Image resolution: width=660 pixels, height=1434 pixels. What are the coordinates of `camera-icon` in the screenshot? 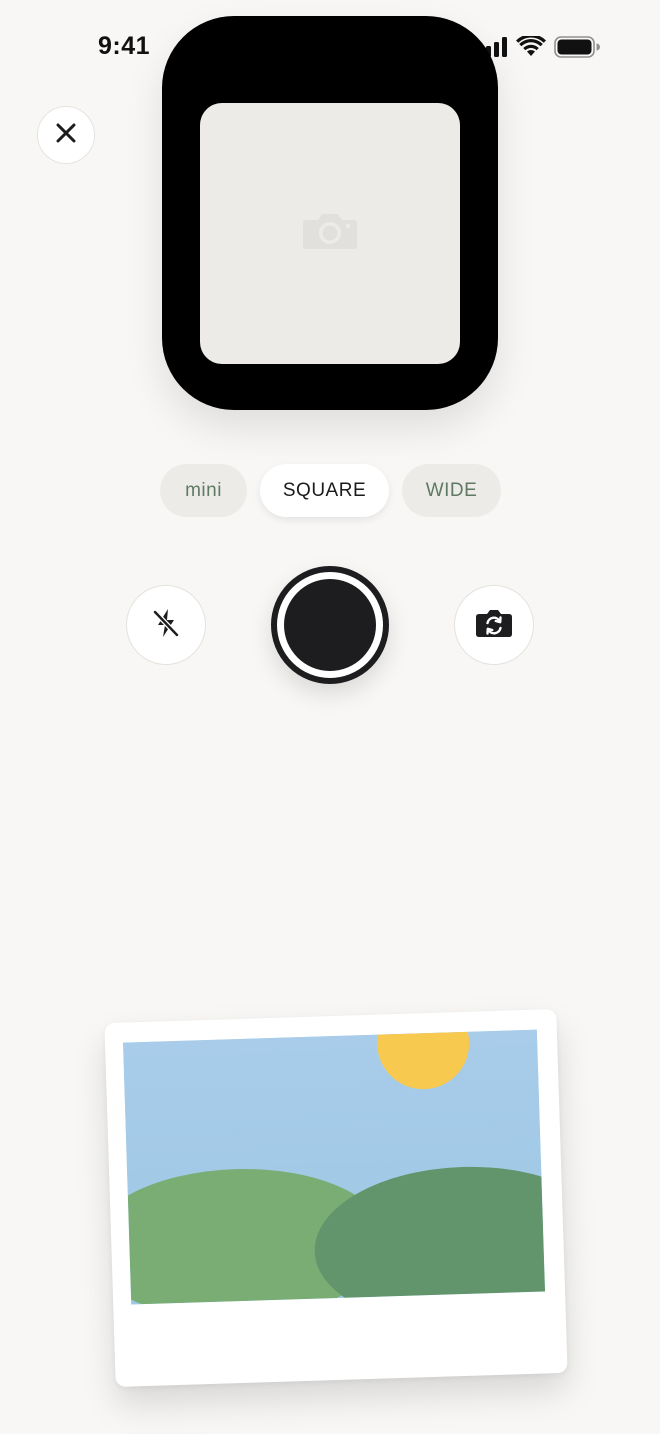 It's located at (330, 233).